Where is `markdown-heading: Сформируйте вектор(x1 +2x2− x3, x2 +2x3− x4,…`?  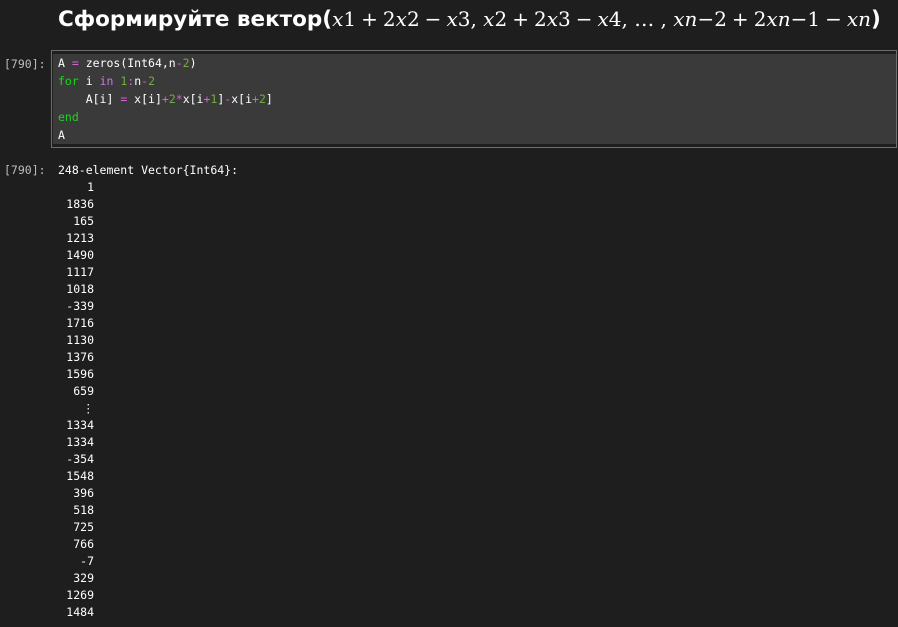 markdown-heading: Сформируйте вектор(x1 +2x2− x3, x2 +2x3− x4,… is located at coordinates (469, 19).